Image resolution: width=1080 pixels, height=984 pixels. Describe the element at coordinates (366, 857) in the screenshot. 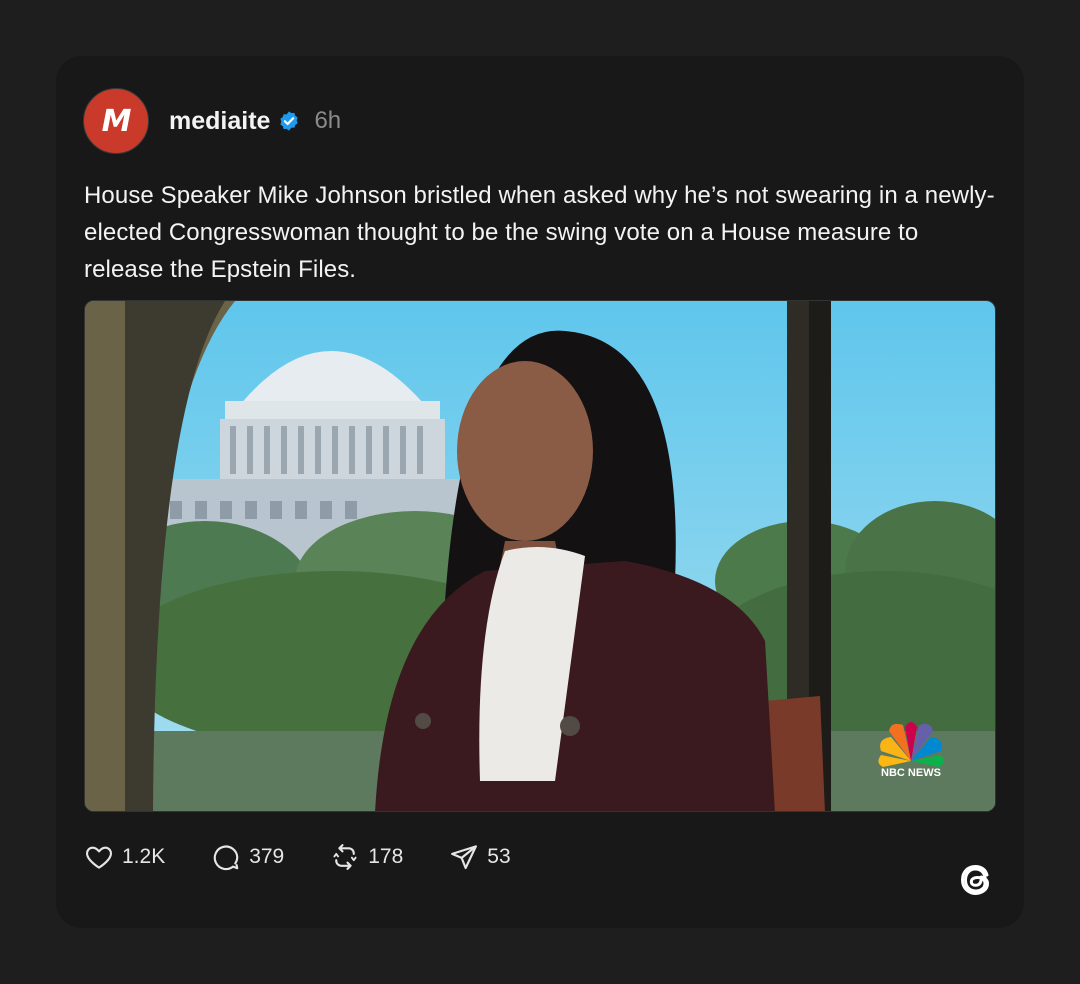

I see `repost-button: 178` at that location.